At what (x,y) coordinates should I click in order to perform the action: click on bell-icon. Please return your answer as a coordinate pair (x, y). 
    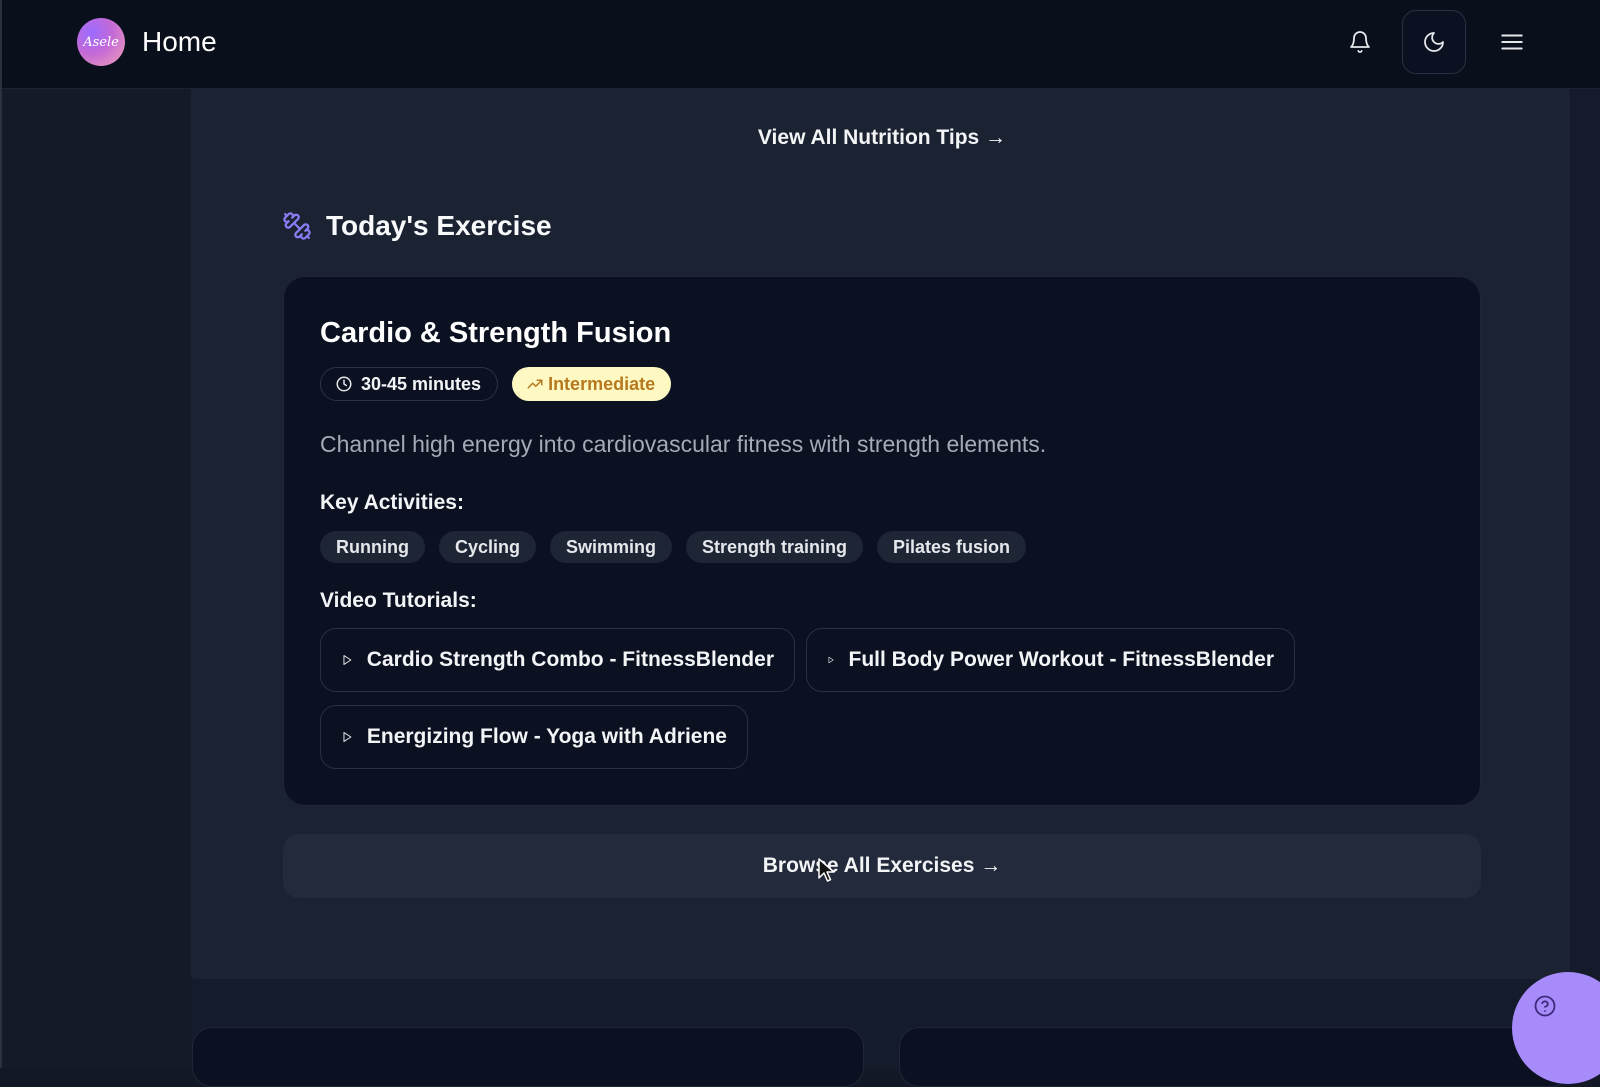
    Looking at the image, I should click on (1360, 42).